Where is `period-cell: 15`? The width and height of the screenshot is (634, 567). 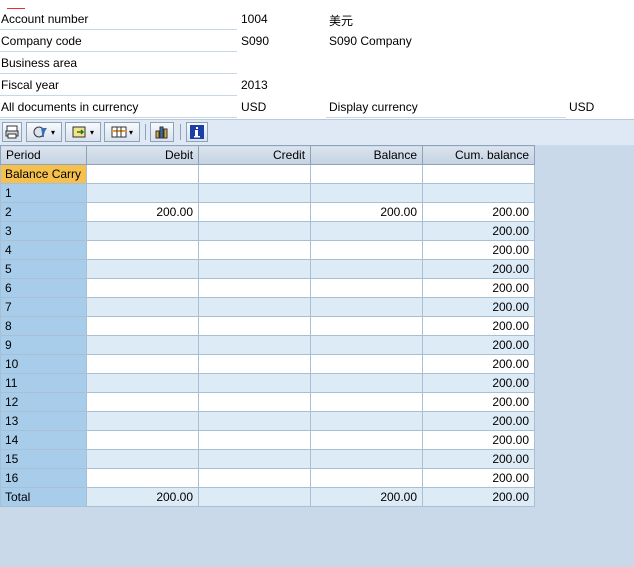 period-cell: 15 is located at coordinates (44, 459).